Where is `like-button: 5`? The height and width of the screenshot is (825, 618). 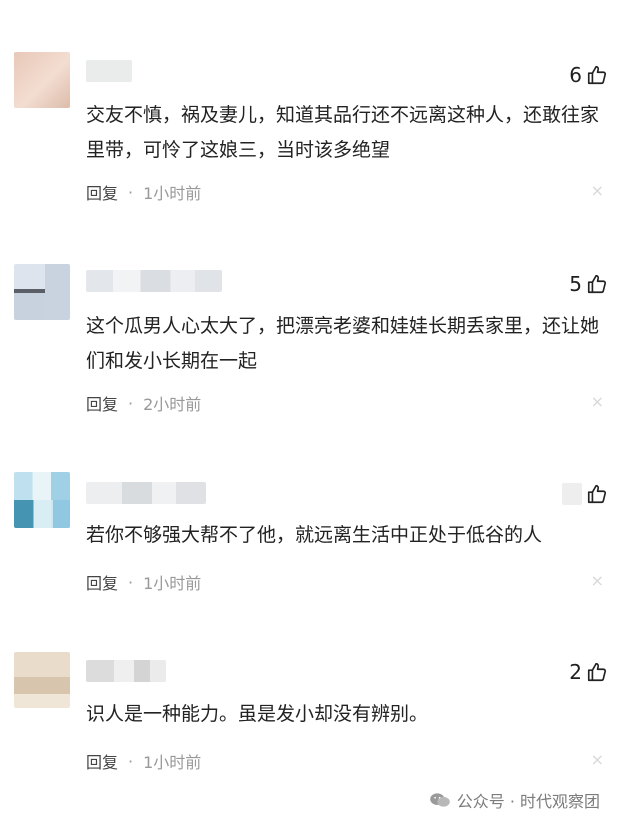 like-button: 5 is located at coordinates (588, 284).